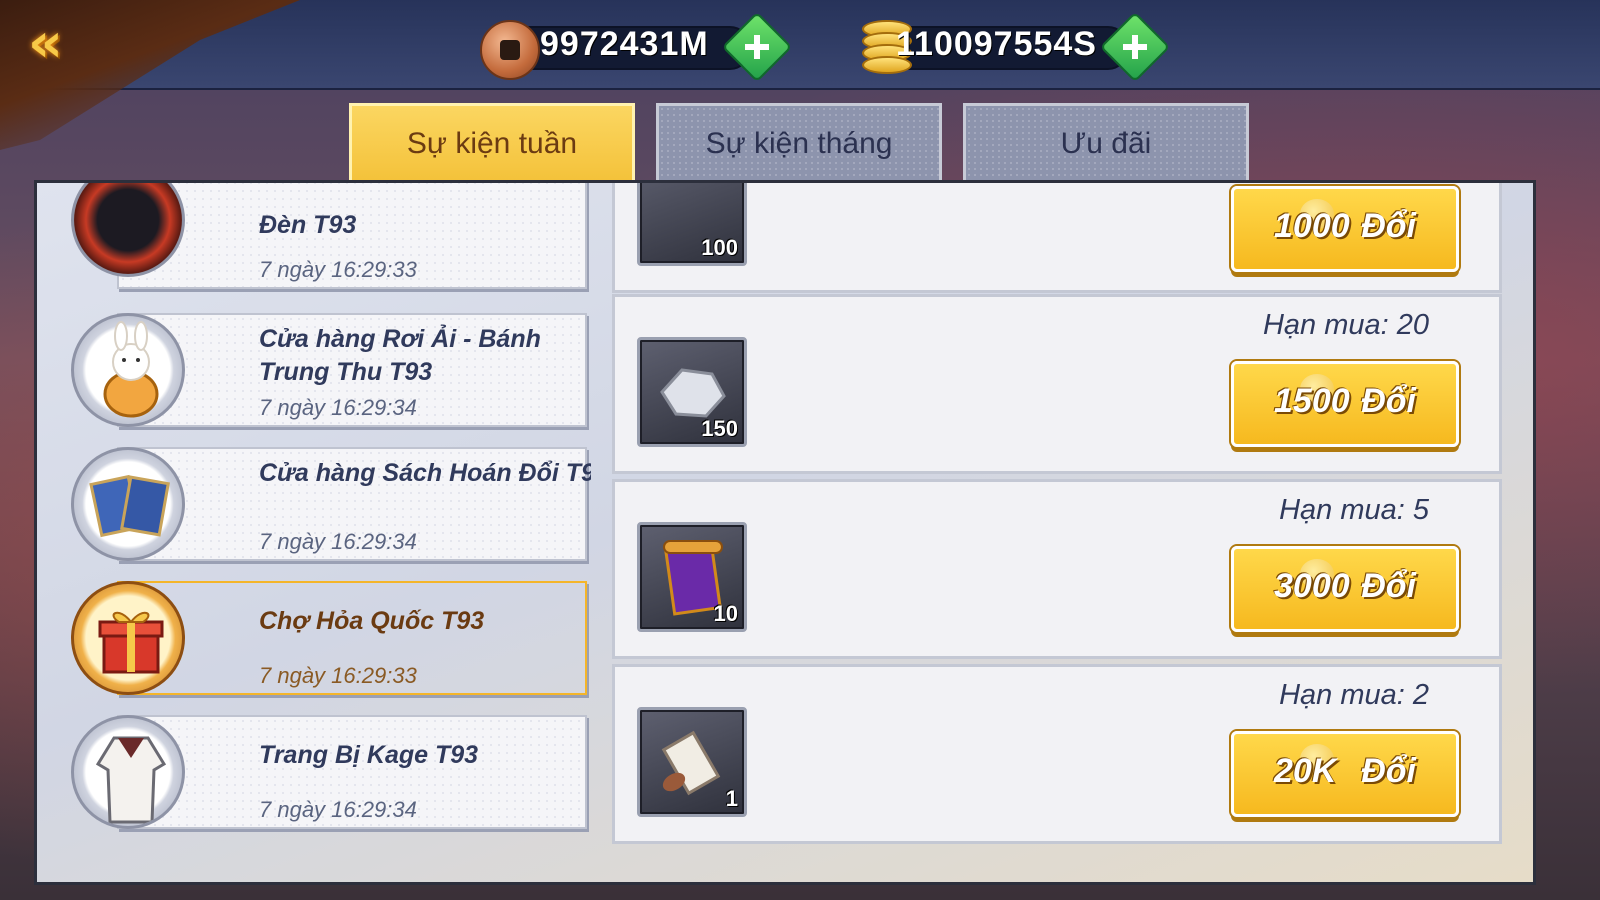 This screenshot has height=900, width=1600. What do you see at coordinates (1312, 586) in the screenshot?
I see `price: 3000` at bounding box center [1312, 586].